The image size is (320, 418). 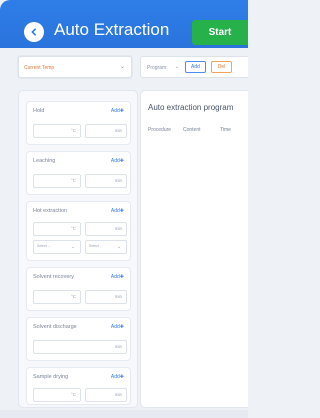 What do you see at coordinates (50, 211) in the screenshot?
I see `step-name: Hot extraction` at bounding box center [50, 211].